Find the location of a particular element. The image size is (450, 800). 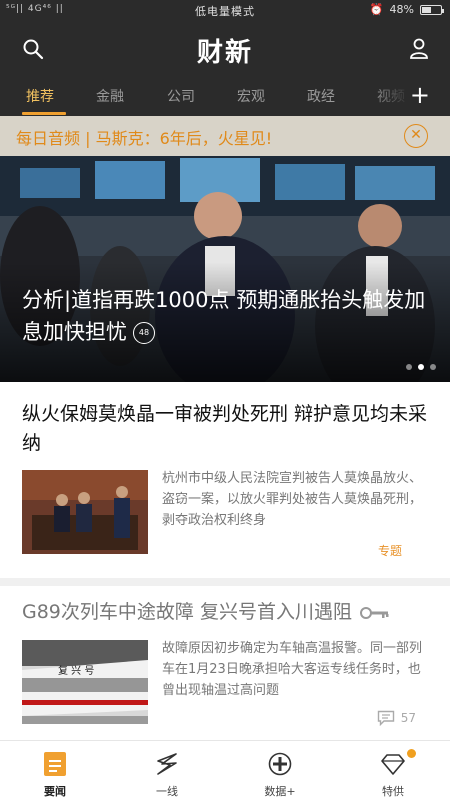

carousel-dot-active is located at coordinates (421, 367).